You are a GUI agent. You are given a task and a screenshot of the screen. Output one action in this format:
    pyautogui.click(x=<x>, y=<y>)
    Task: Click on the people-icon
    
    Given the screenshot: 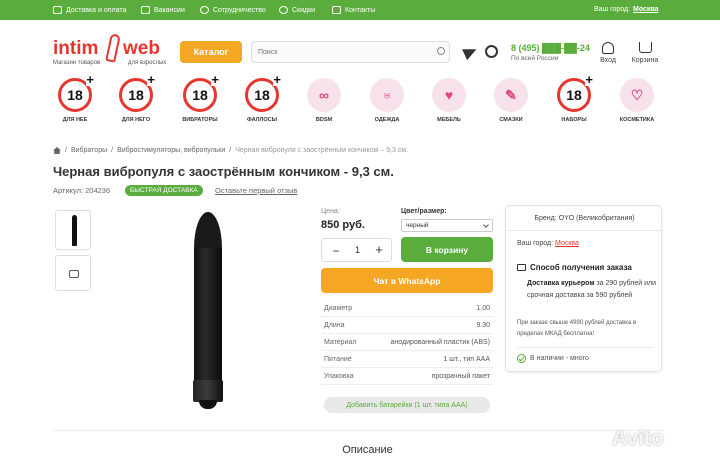 What is the action you would take?
    pyautogui.click(x=145, y=10)
    